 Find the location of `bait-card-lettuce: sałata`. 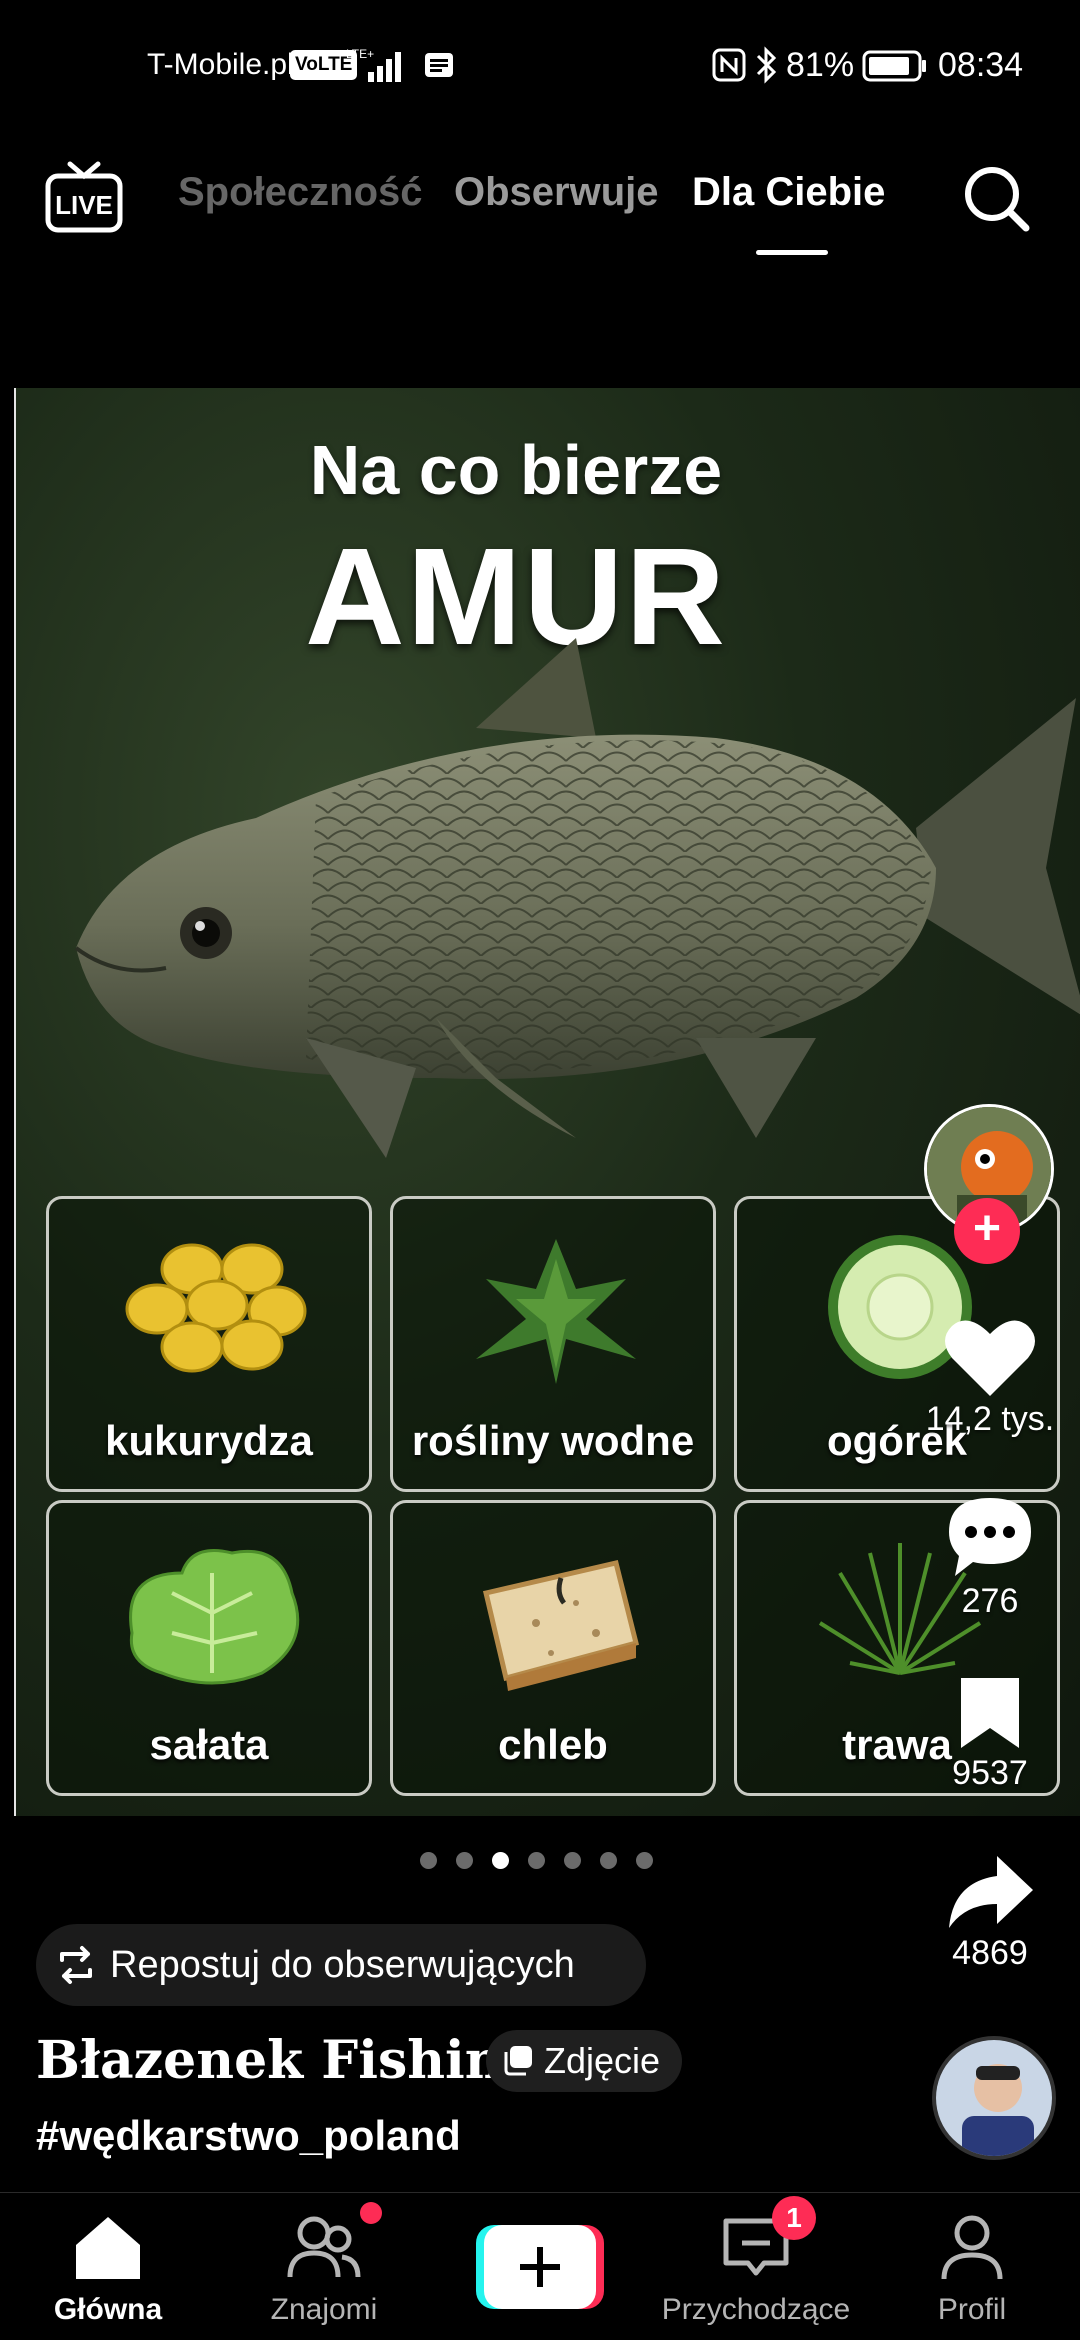

bait-card-lettuce: sałata is located at coordinates (209, 1648).